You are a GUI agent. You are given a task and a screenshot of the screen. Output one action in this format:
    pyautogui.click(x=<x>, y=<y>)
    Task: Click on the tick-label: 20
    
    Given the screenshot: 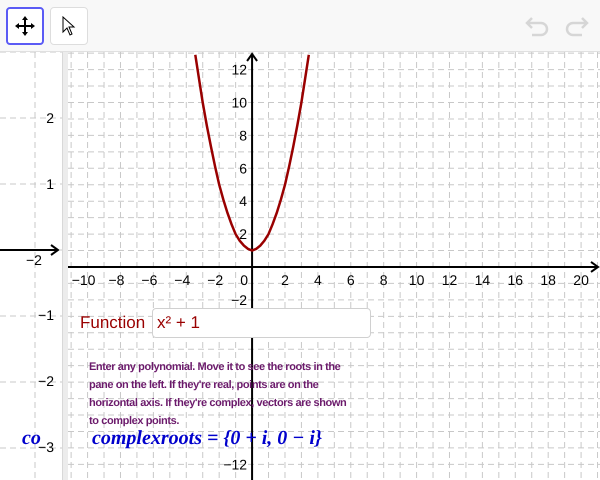 What is the action you would take?
    pyautogui.click(x=581, y=280)
    